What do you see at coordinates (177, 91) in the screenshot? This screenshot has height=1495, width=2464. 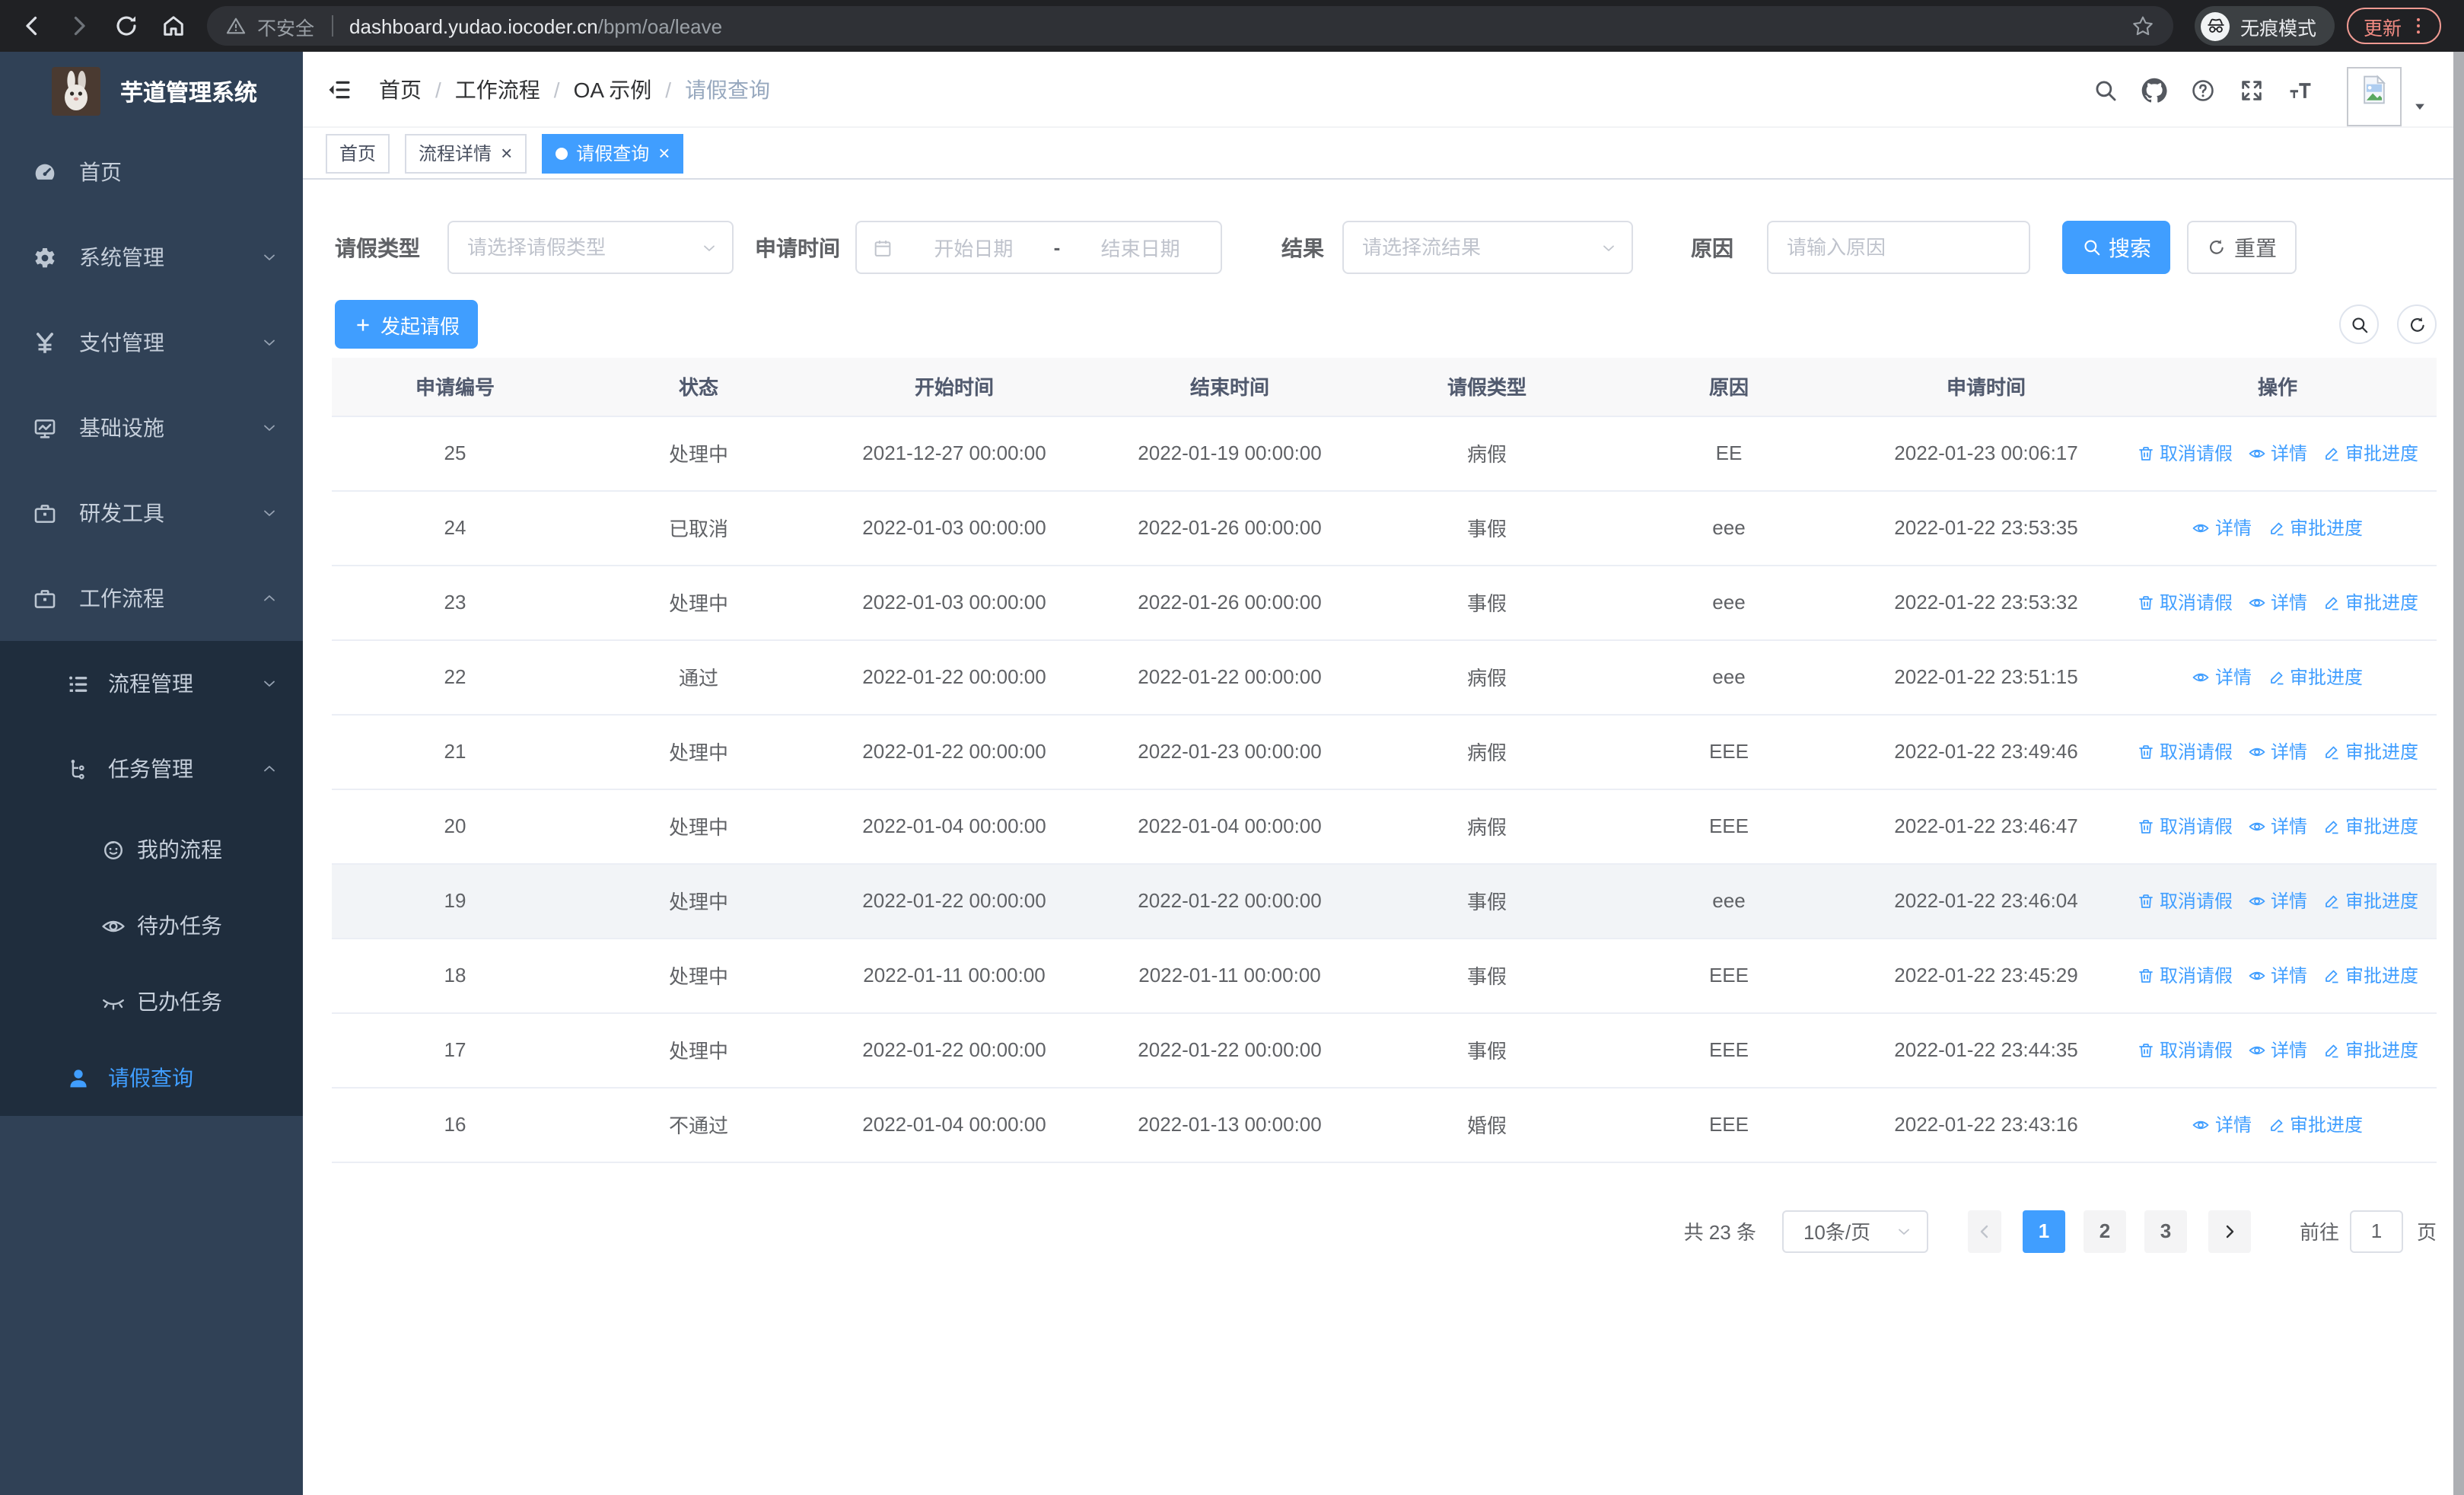 I see `app-logo-row: 芋道管理系统` at bounding box center [177, 91].